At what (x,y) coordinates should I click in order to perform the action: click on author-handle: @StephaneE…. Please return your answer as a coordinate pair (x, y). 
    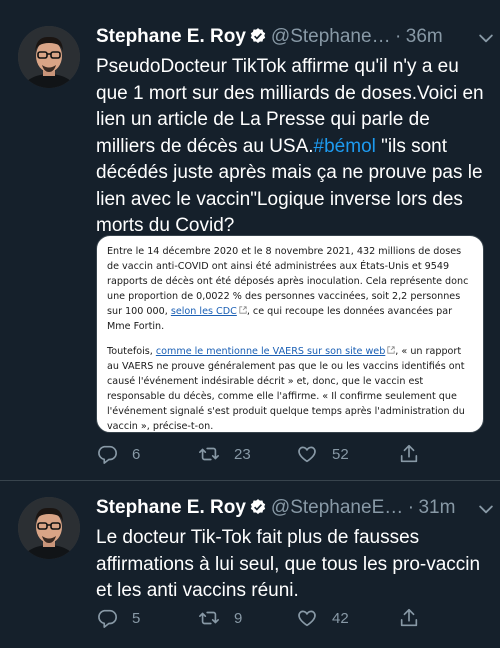
    Looking at the image, I should click on (337, 507).